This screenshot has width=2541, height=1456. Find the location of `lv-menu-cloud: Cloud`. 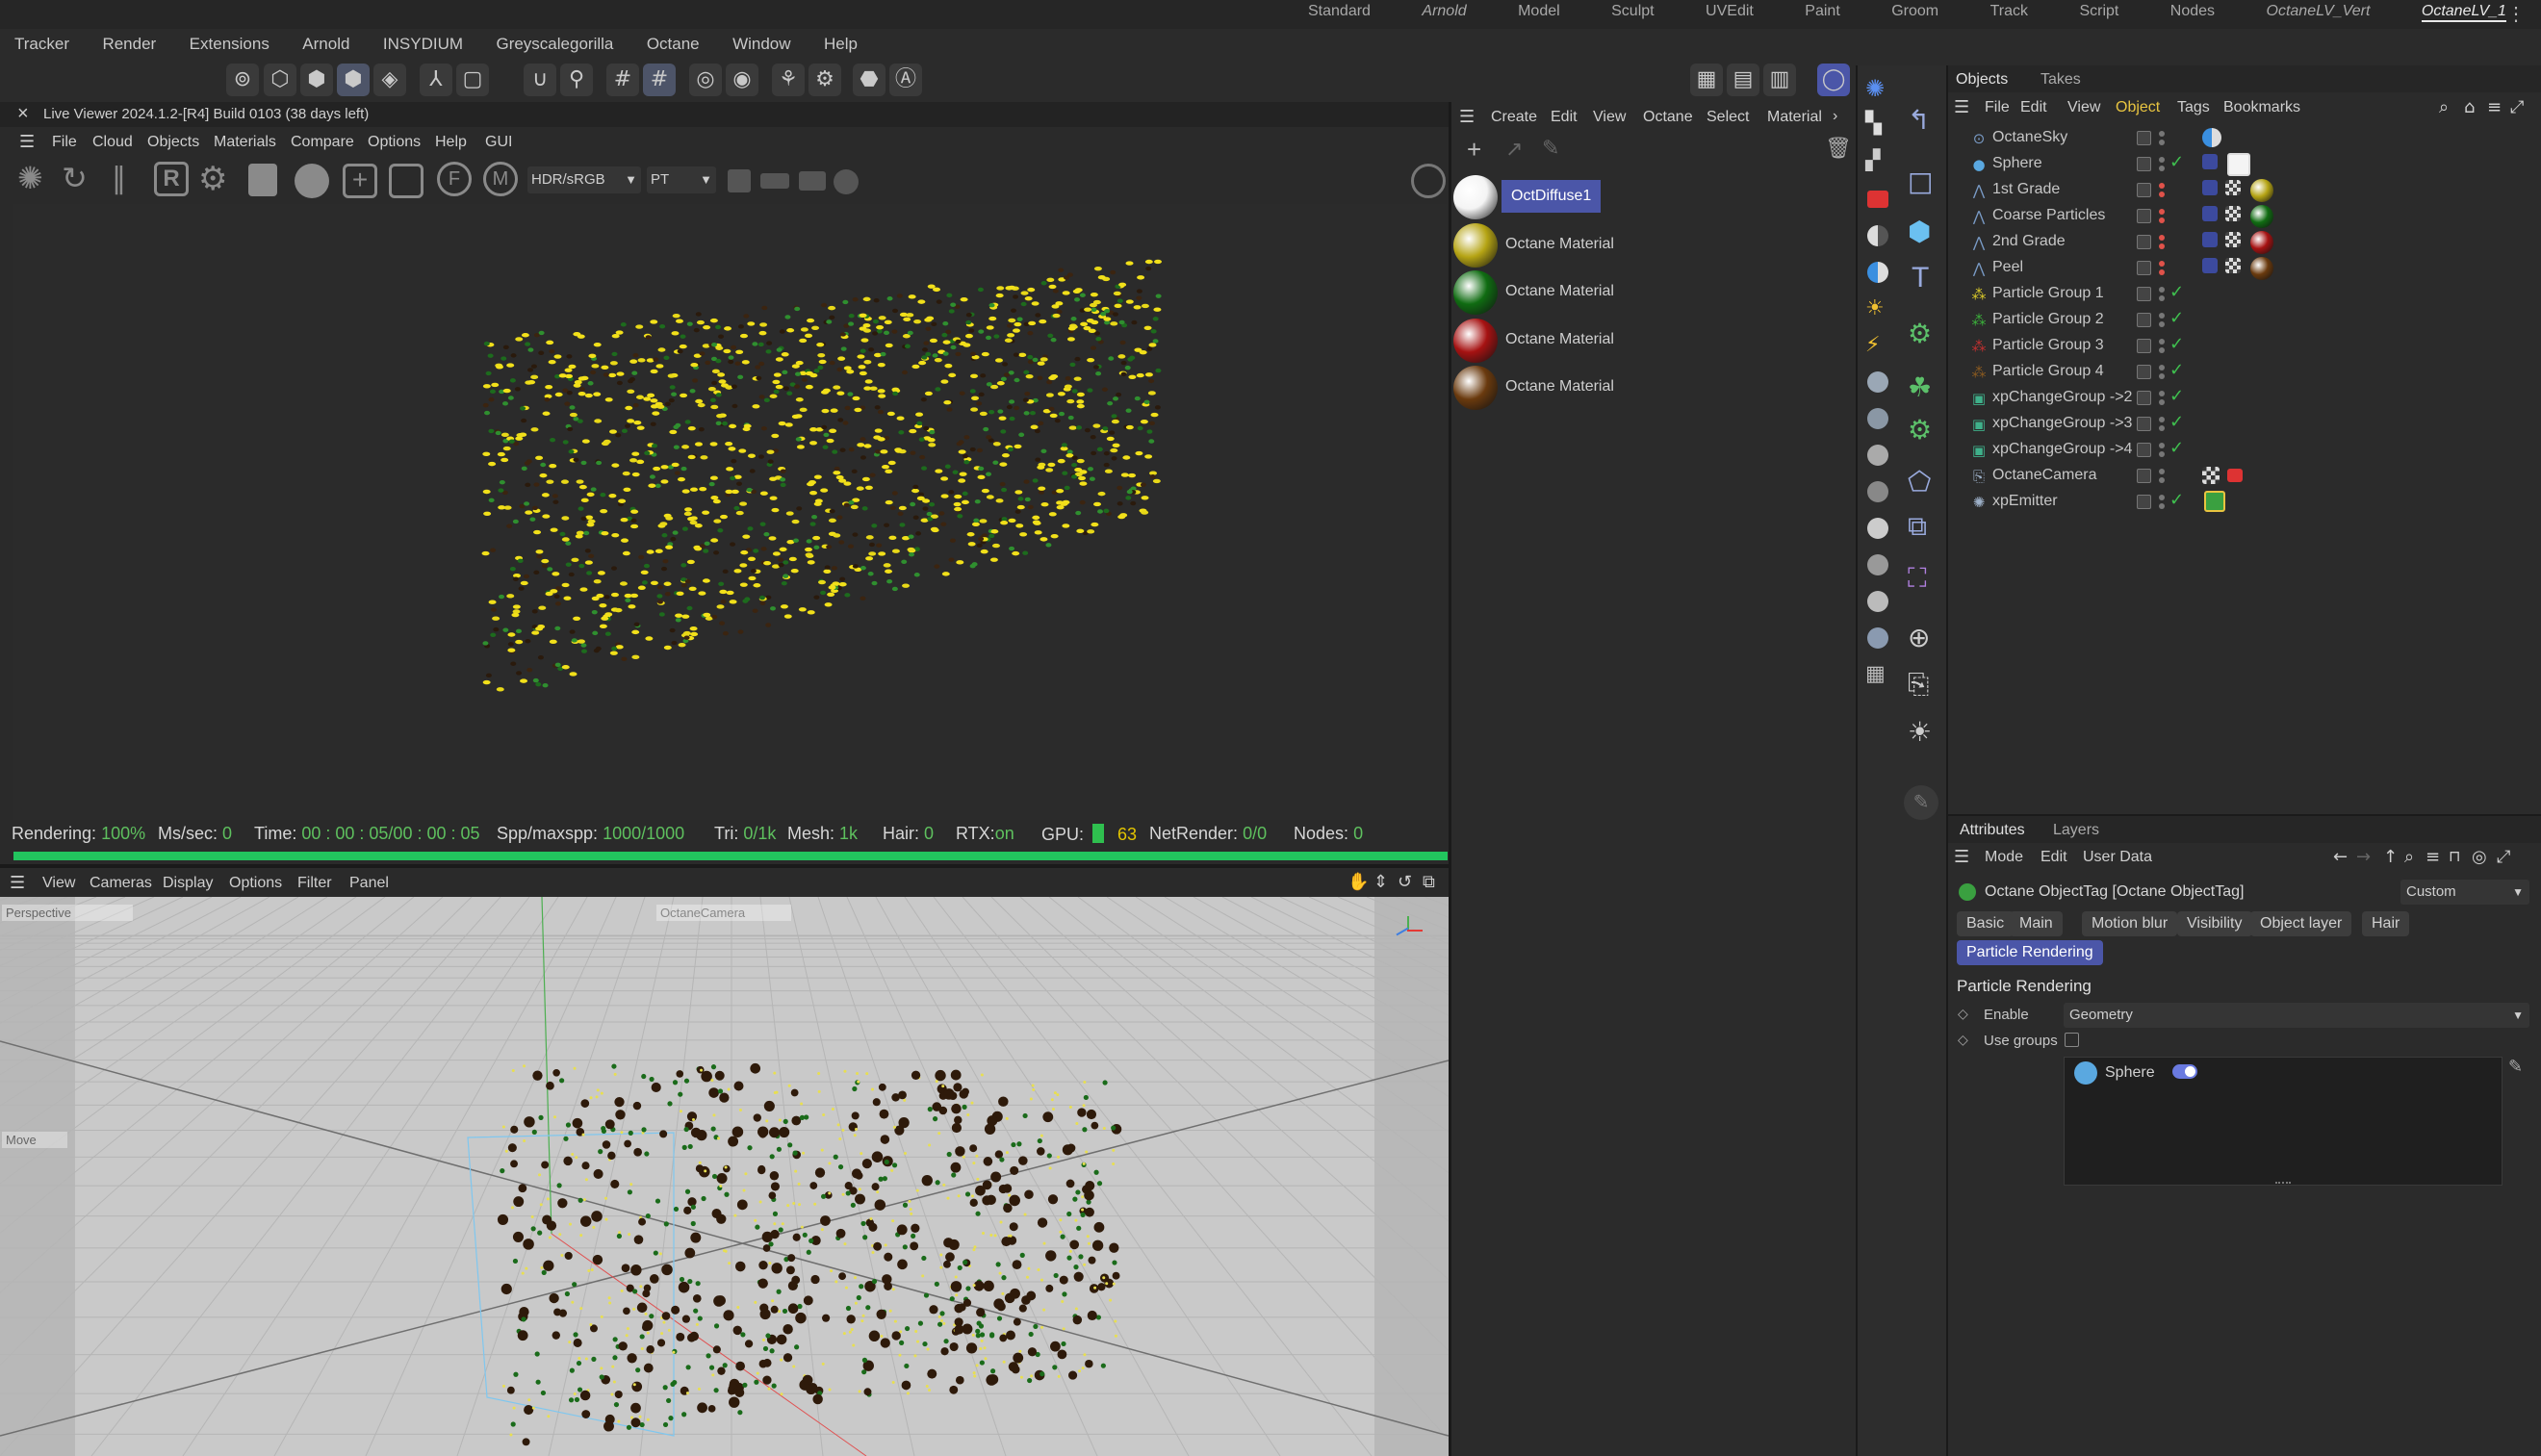

lv-menu-cloud: Cloud is located at coordinates (112, 143).